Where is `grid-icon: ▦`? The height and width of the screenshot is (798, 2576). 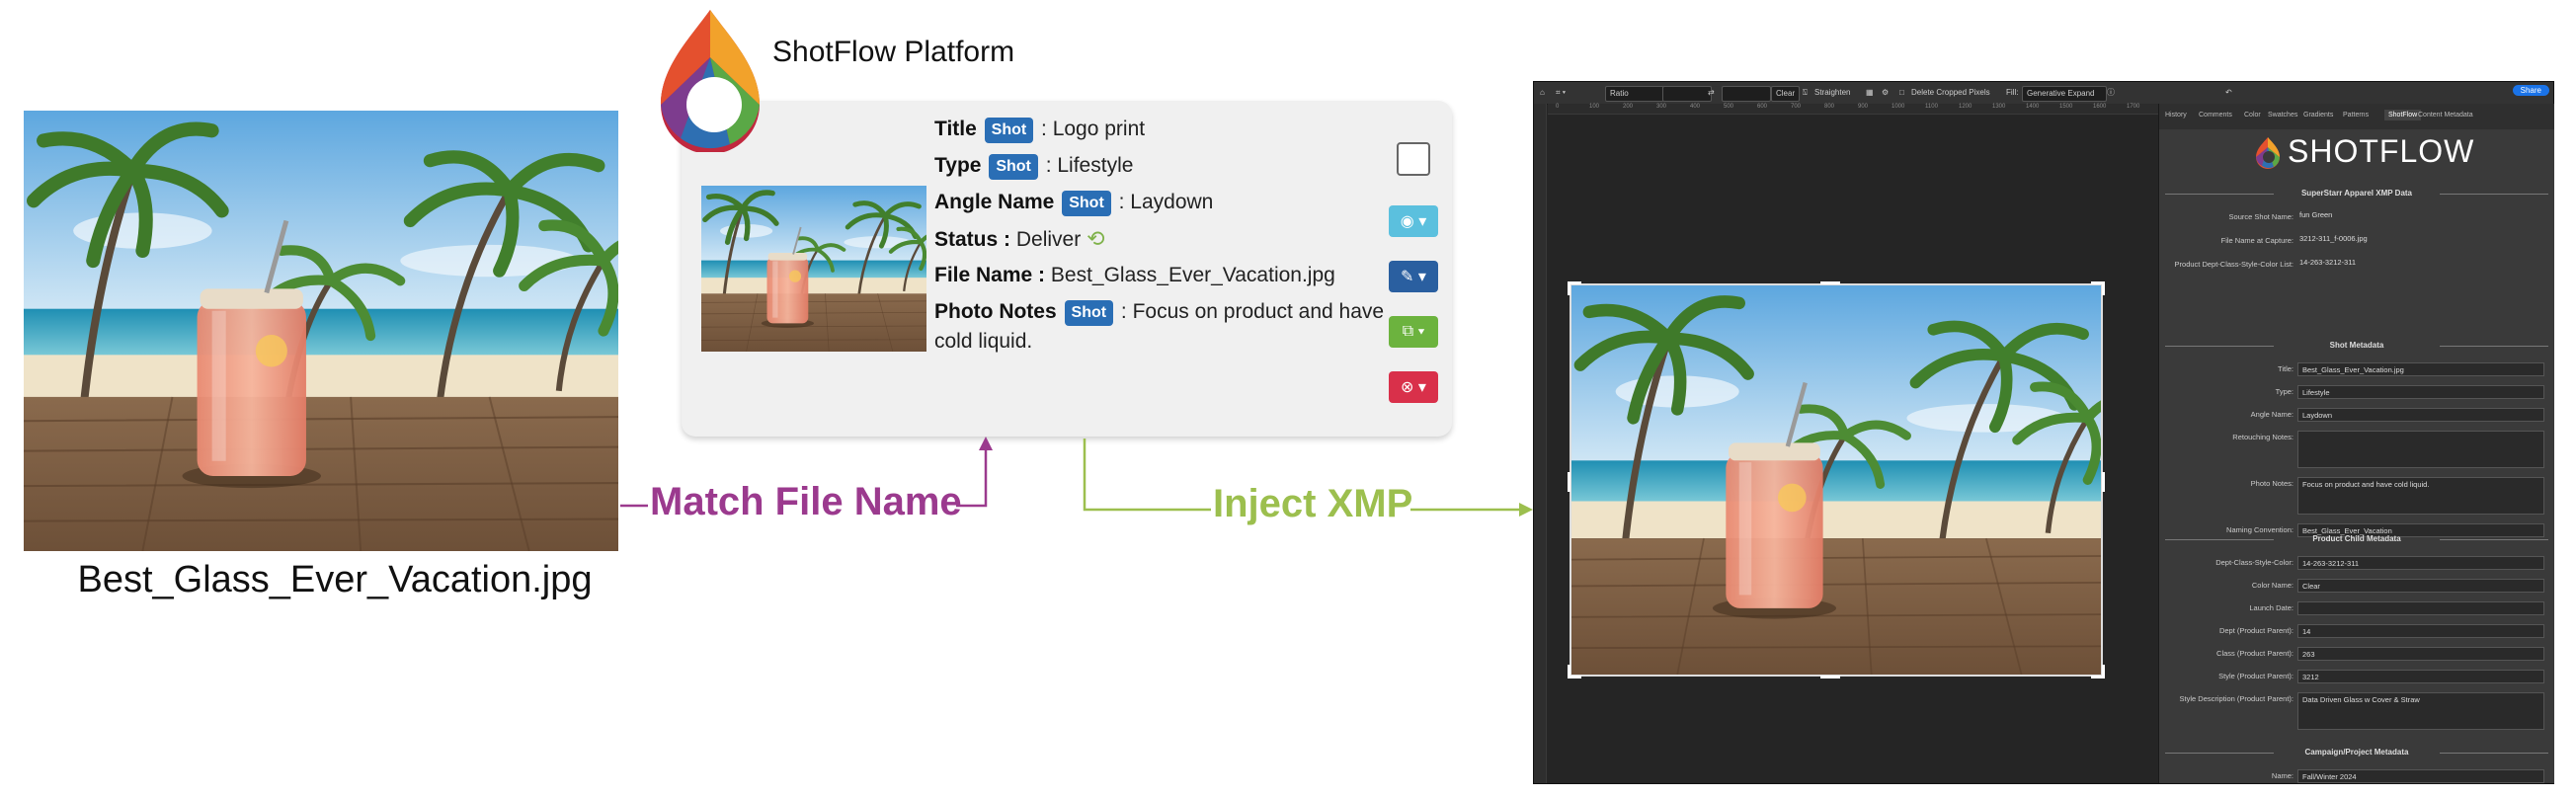 grid-icon: ▦ is located at coordinates (1870, 93).